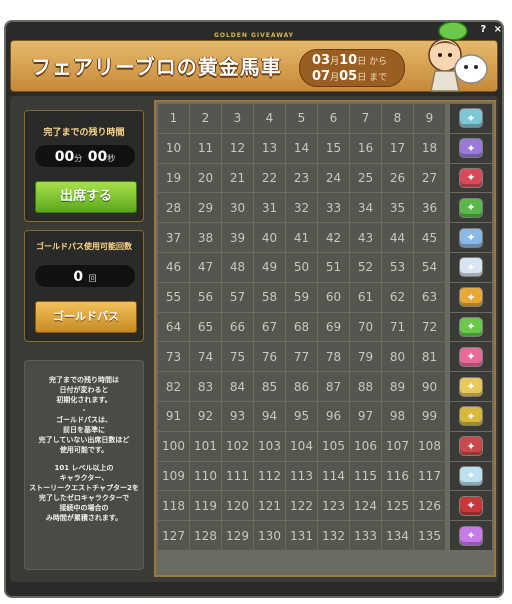  I want to click on sparkle-badge-icon: ✦, so click(471, 535).